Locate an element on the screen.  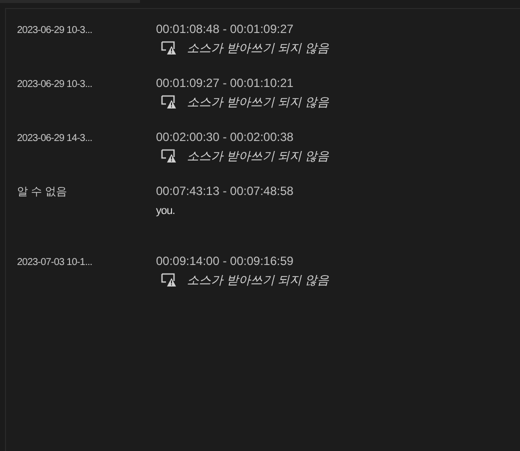
time-range: 00:09:14:00 - 00:09:16:59 is located at coordinates (225, 261).